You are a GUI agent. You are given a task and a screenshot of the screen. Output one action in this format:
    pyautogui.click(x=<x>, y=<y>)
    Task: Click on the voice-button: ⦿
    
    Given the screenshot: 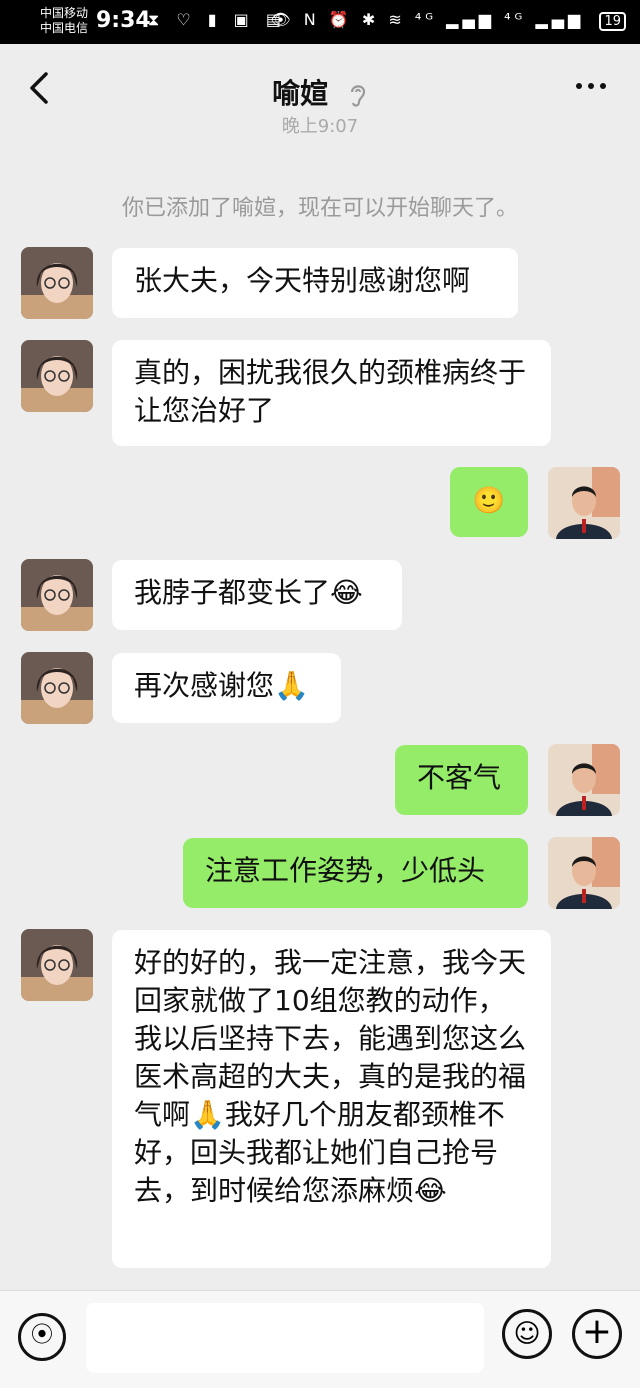 What is the action you would take?
    pyautogui.click(x=42, y=1337)
    